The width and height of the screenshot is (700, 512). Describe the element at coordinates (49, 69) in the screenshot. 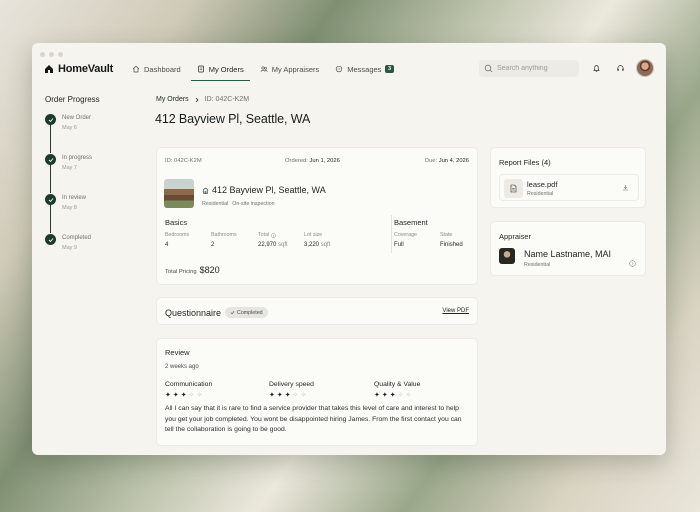

I see `house-logo-icon` at that location.